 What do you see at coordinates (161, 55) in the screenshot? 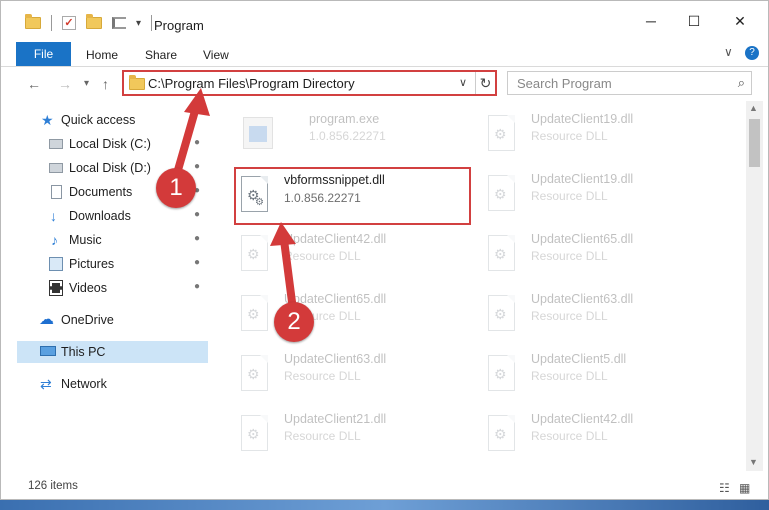
I see `tab-share: Share` at bounding box center [161, 55].